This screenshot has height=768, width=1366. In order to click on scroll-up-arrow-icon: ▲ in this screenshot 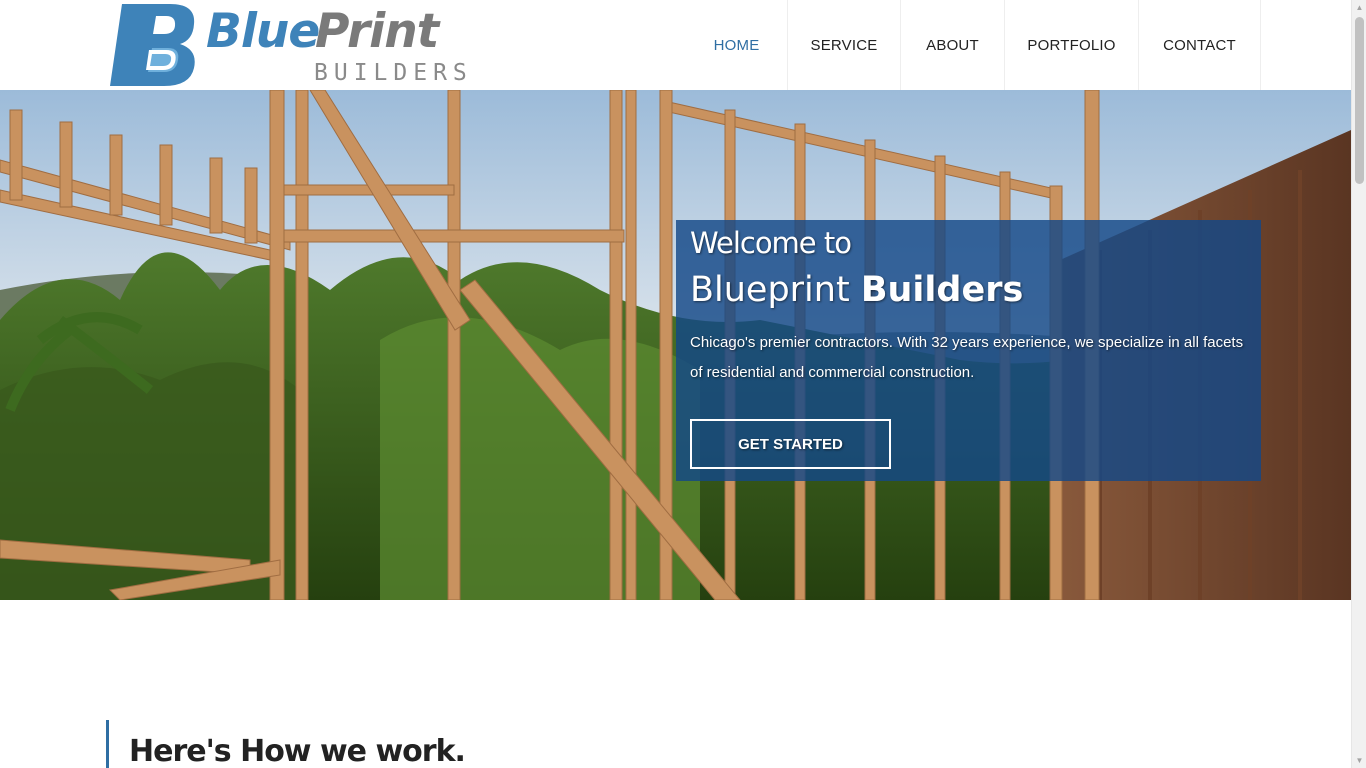, I will do `click(1359, 7)`.